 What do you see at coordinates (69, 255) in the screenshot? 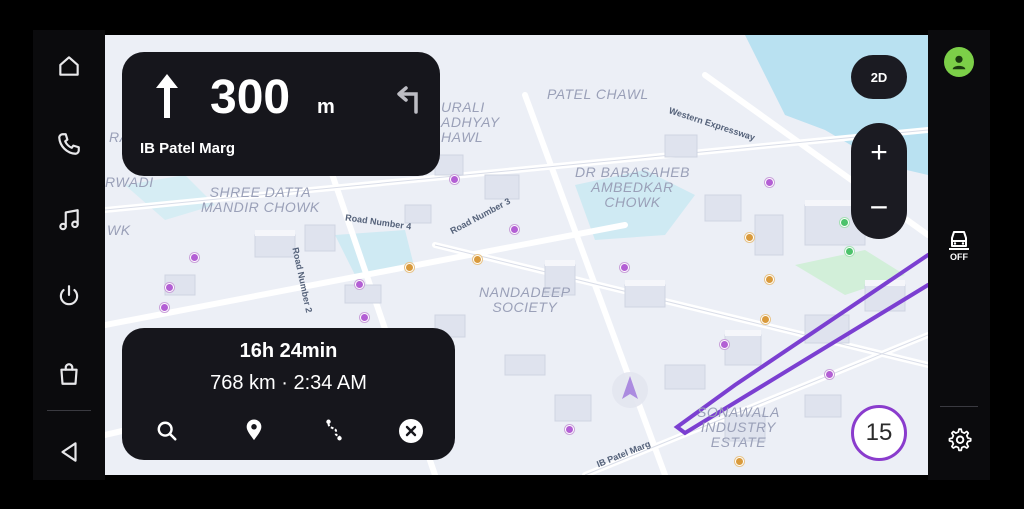
I see `left-nav-rail` at bounding box center [69, 255].